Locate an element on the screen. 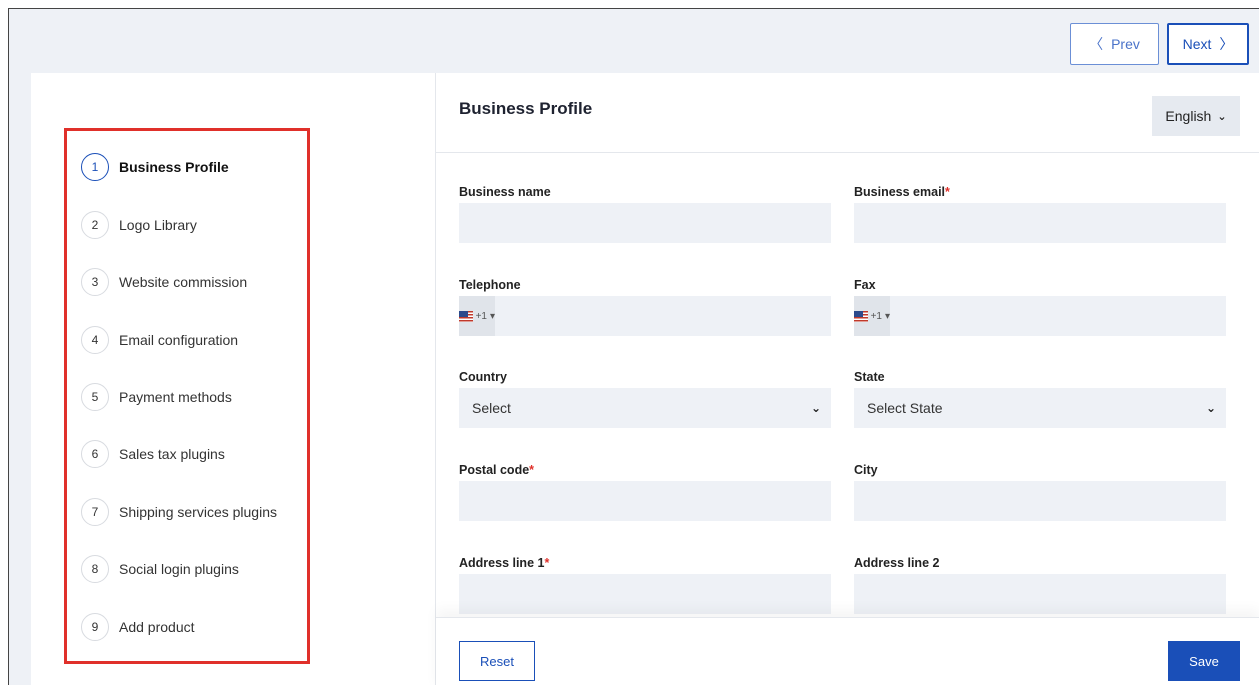 The width and height of the screenshot is (1259, 685). step-add-product: 9 Add product is located at coordinates (138, 627).